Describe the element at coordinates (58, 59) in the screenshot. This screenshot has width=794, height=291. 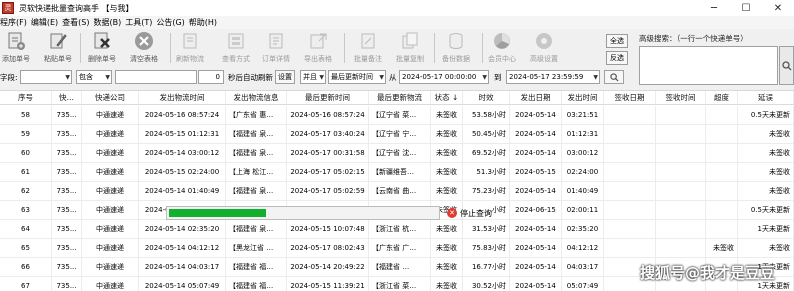
I see `paste-number-label: 粘贴单号` at that location.